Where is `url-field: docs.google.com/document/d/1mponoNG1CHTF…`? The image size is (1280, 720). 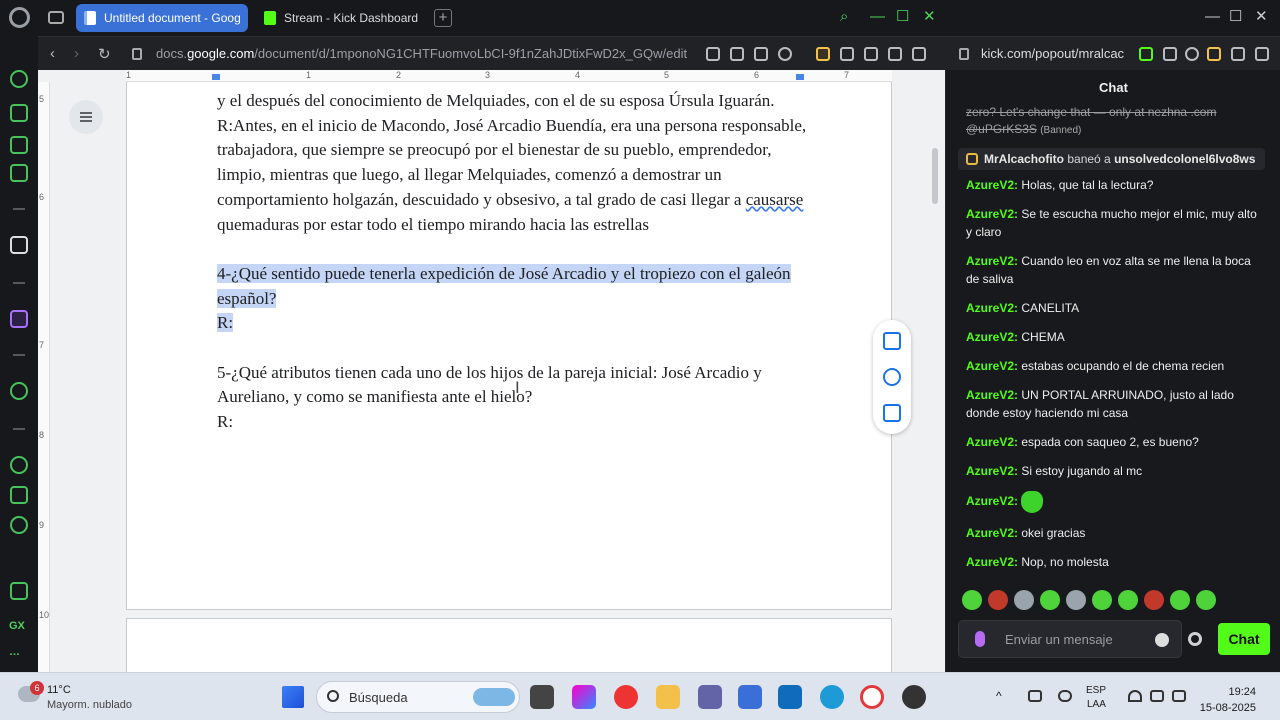 url-field: docs.google.com/document/d/1mponoNG1CHTF… is located at coordinates (421, 53).